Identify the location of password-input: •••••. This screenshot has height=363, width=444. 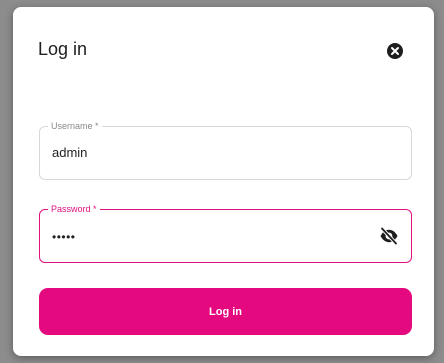
(64, 237).